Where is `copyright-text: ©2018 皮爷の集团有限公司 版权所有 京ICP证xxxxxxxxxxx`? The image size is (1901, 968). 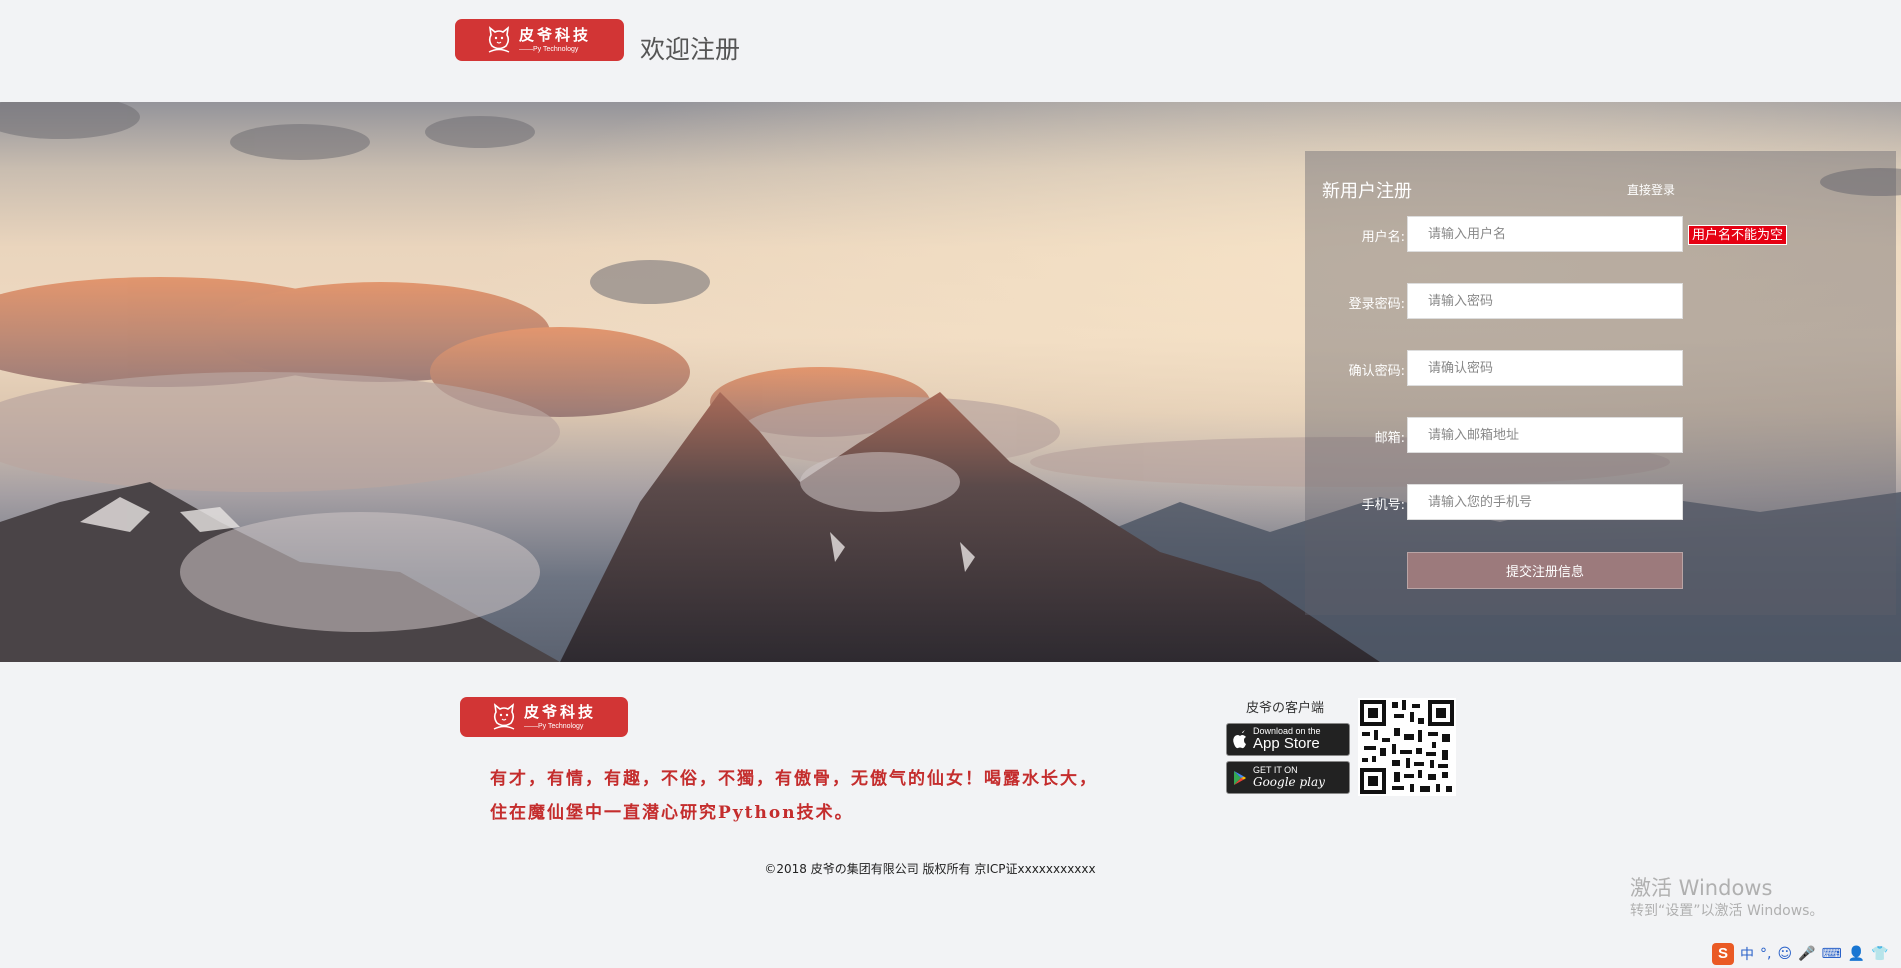
copyright-text: ©2018 皮爷の集团有限公司 版权所有 京ICP证xxxxxxxxxxx is located at coordinates (930, 869).